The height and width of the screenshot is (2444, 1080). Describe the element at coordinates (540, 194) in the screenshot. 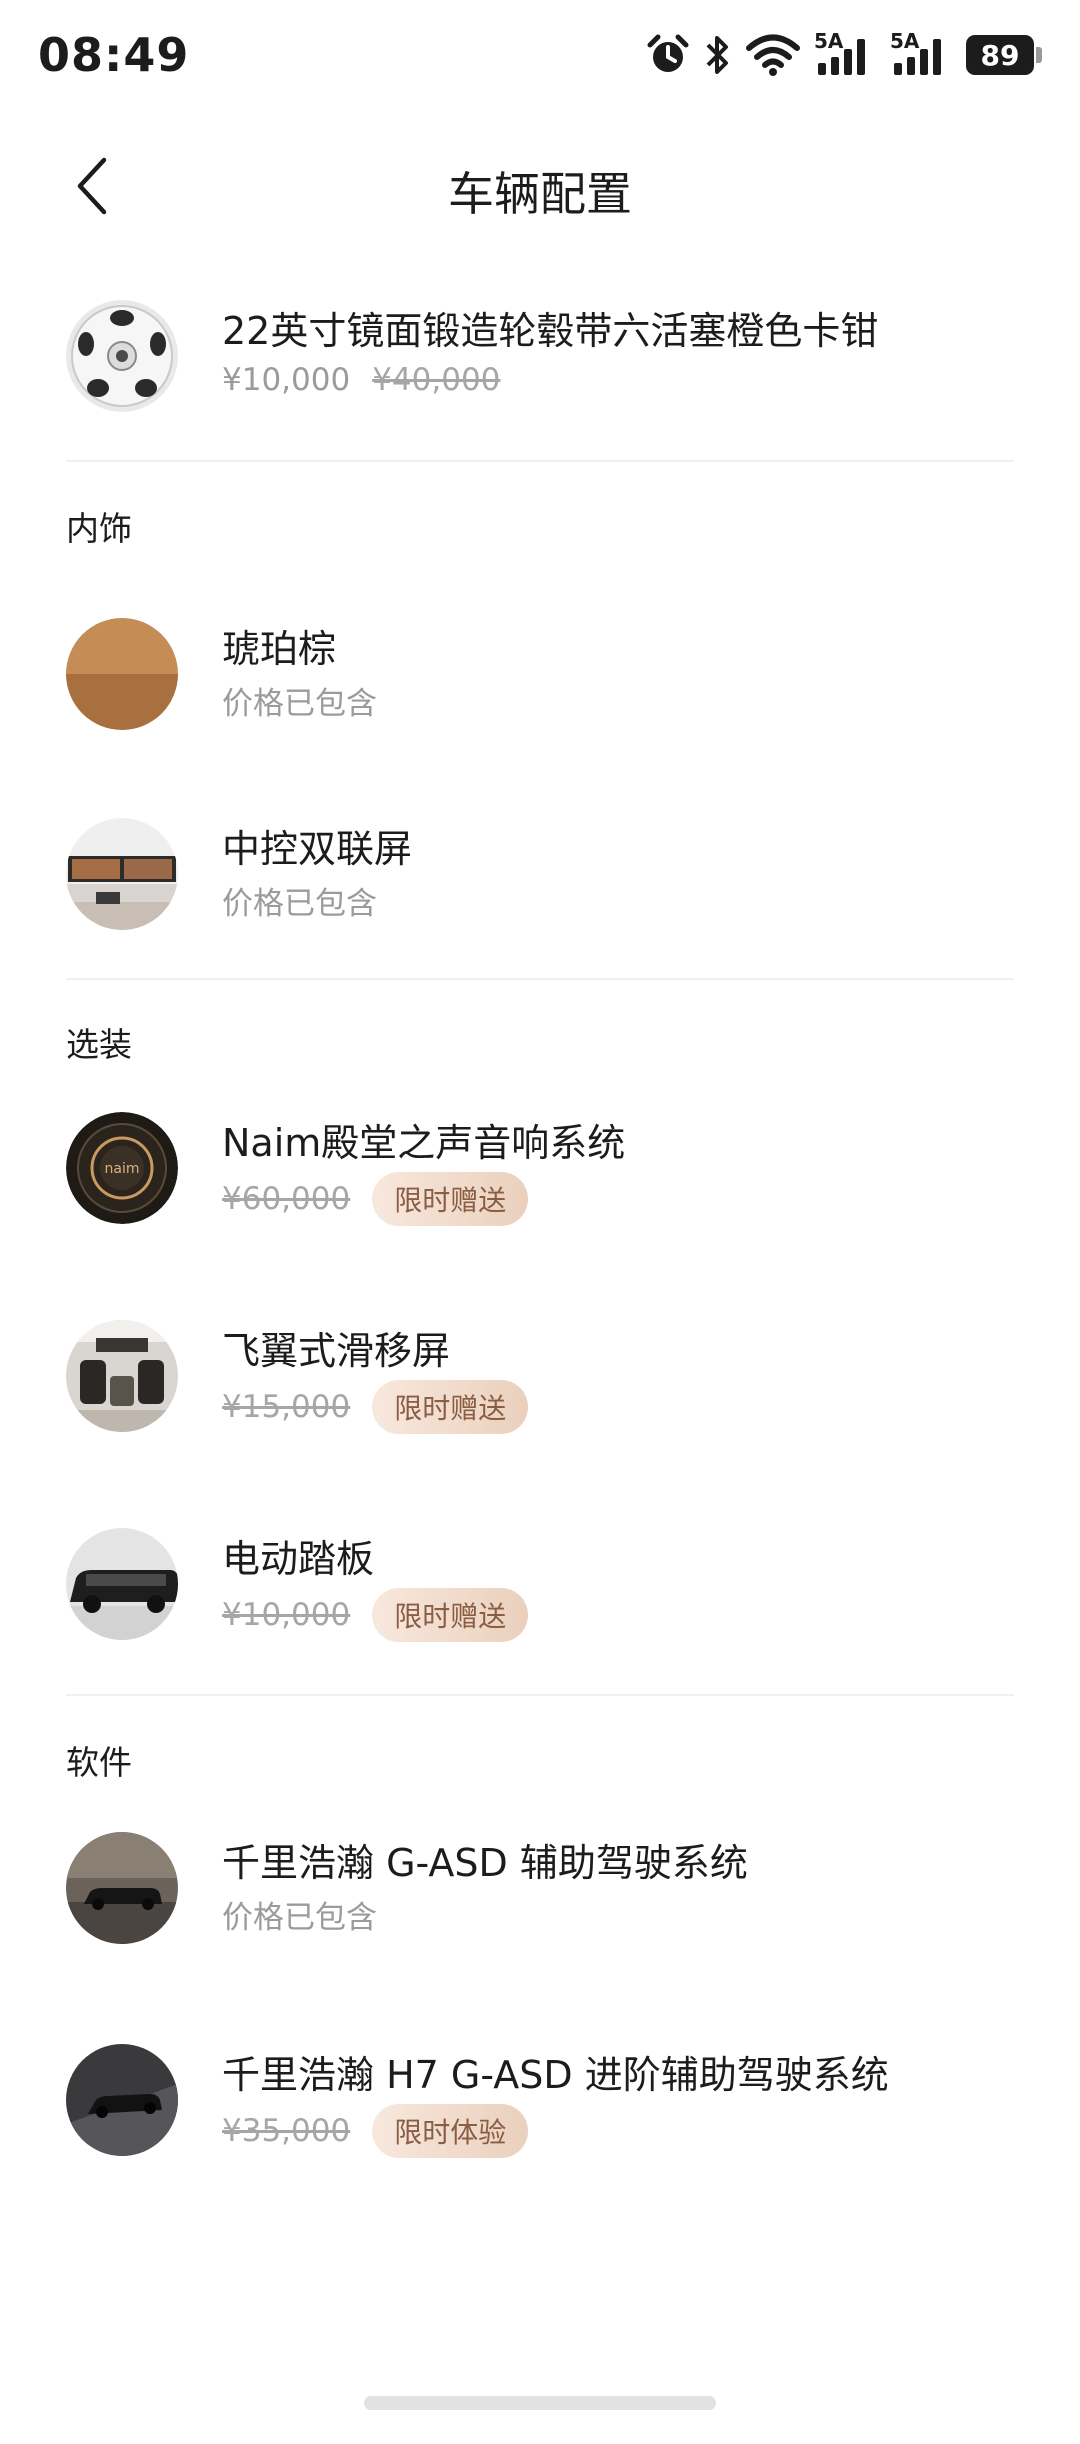

I see `page-title: 车辆配置` at that location.